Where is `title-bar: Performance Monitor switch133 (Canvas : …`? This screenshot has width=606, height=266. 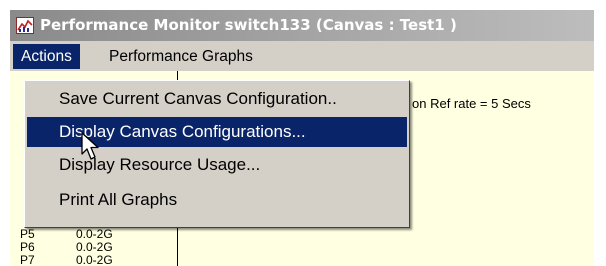 title-bar: Performance Monitor switch133 (Canvas : … is located at coordinates (302, 25).